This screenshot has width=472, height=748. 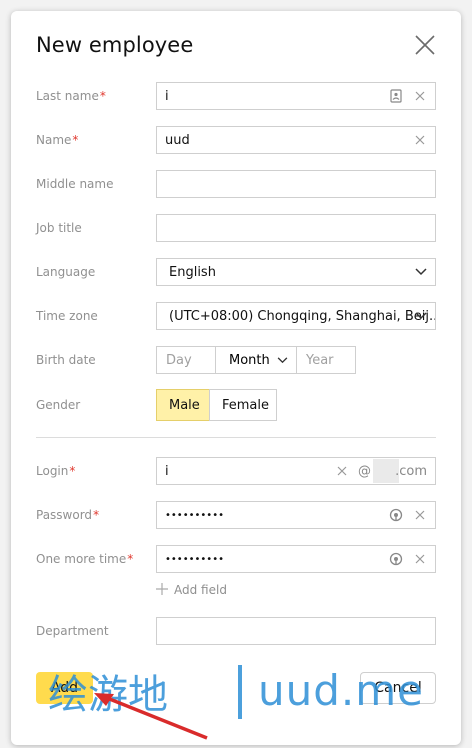 What do you see at coordinates (115, 45) in the screenshot?
I see `dialog-title: New employee` at bounding box center [115, 45].